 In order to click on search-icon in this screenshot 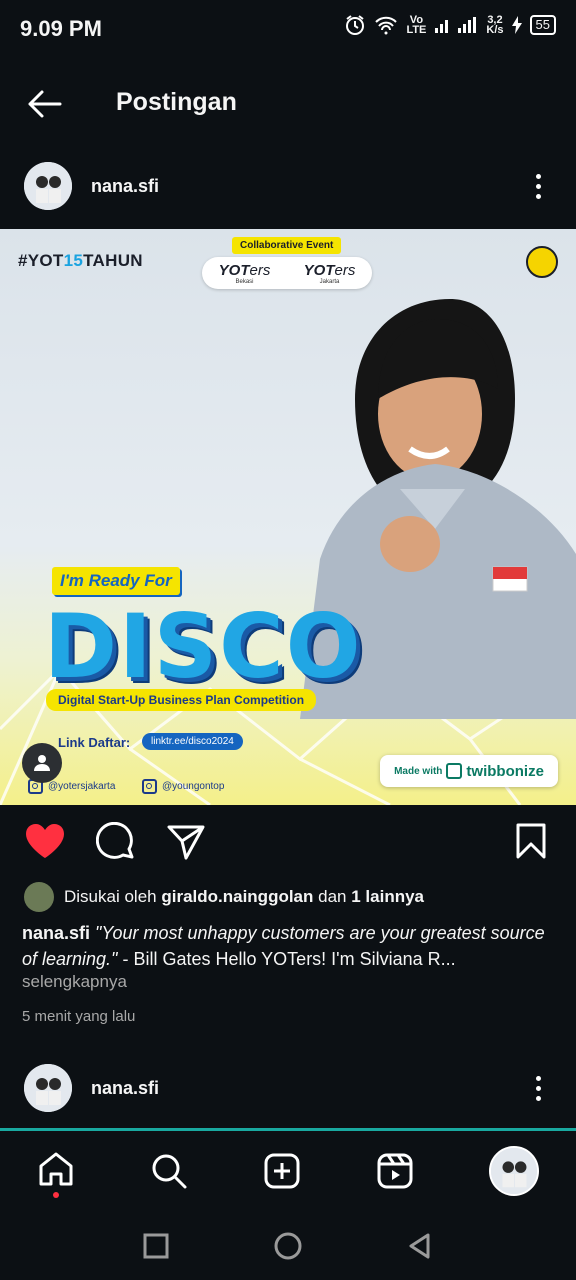, I will do `click(169, 1171)`.